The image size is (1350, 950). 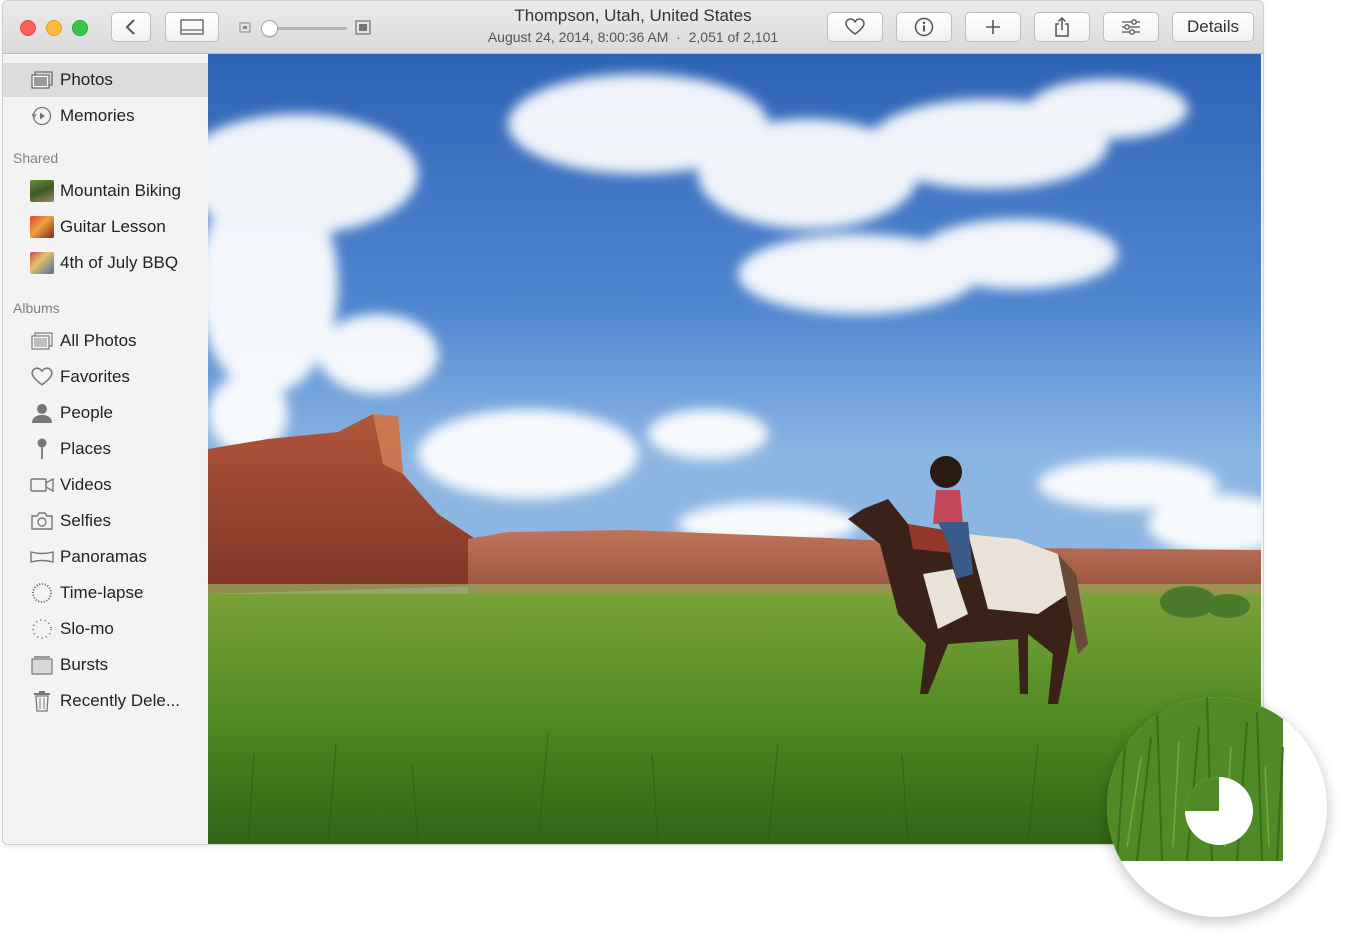 What do you see at coordinates (87, 628) in the screenshot?
I see `sidebar-item-label: Slo-mo` at bounding box center [87, 628].